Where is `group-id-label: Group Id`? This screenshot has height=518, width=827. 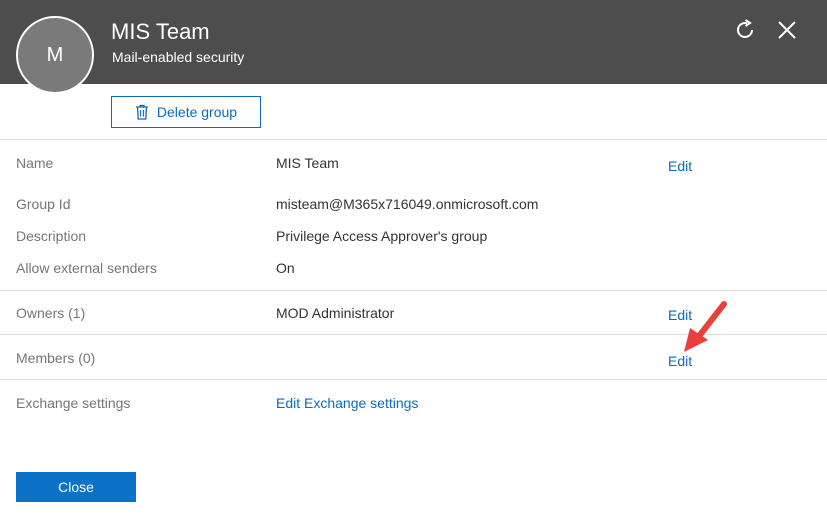
group-id-label: Group Id is located at coordinates (43, 204).